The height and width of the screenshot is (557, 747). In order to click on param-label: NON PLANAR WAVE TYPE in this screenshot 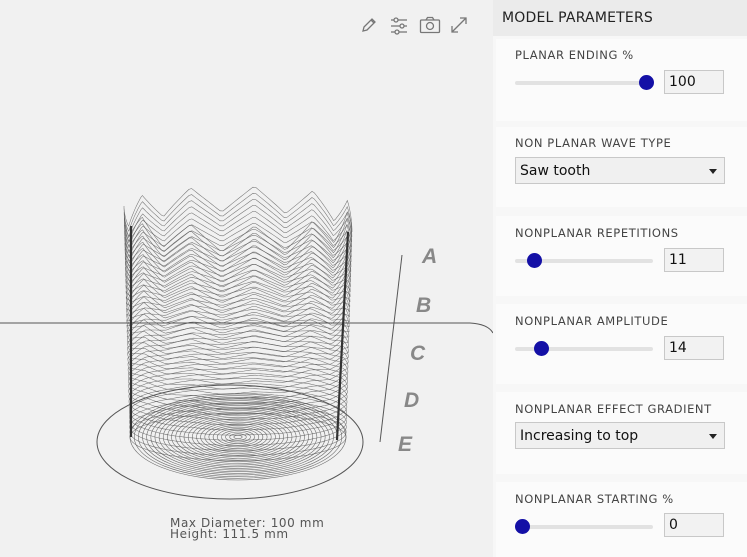, I will do `click(593, 143)`.